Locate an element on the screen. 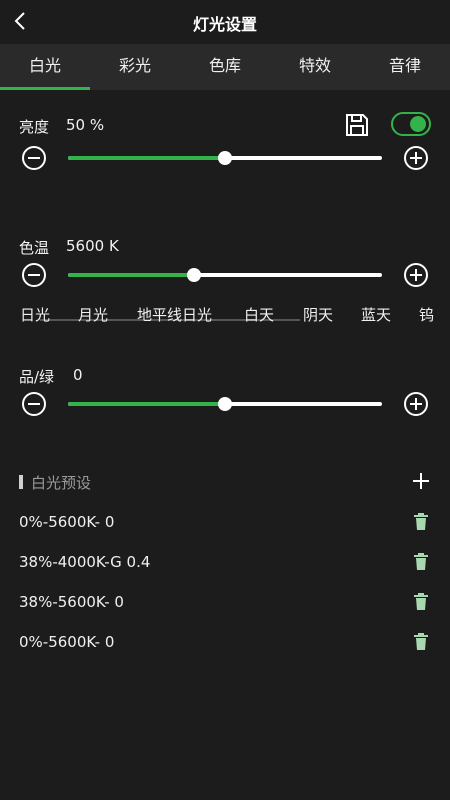  white-presets-header: 白光预设 is located at coordinates (225, 483).